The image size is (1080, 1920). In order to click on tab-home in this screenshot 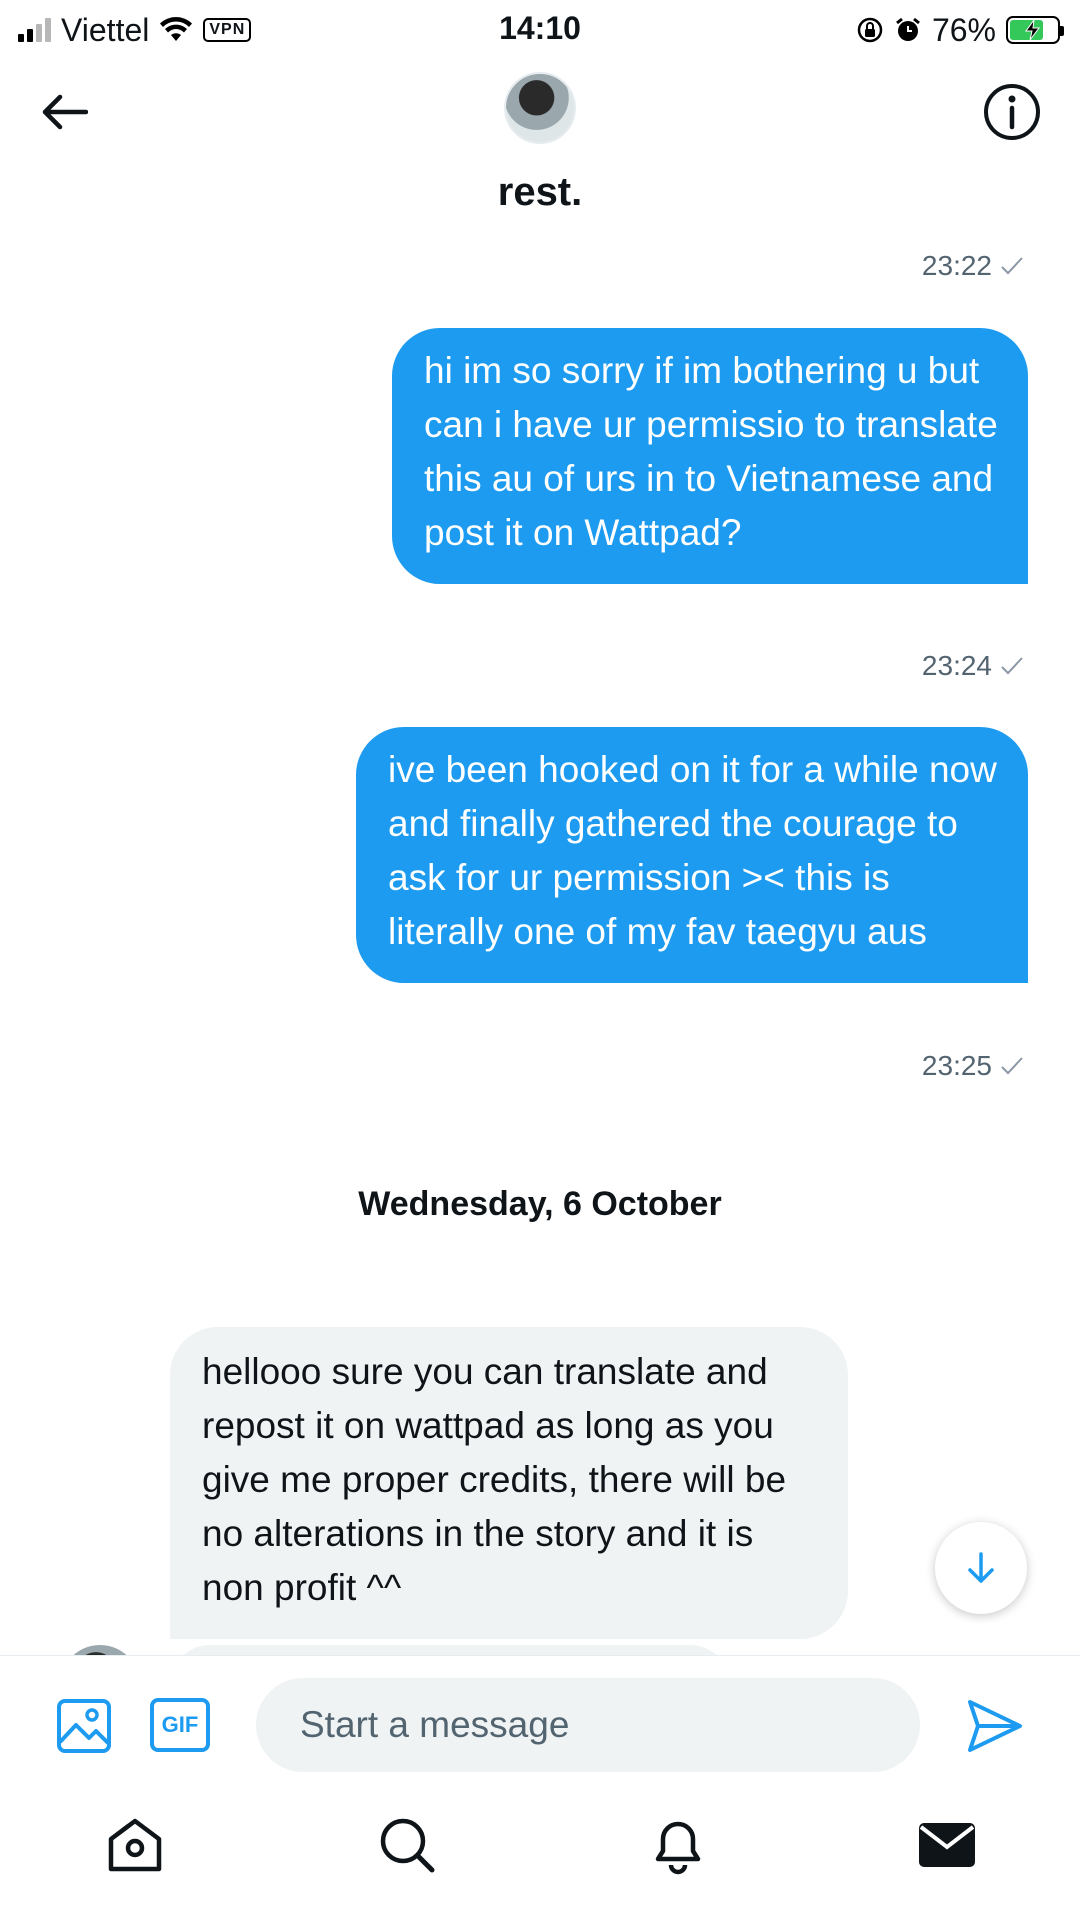, I will do `click(135, 1845)`.